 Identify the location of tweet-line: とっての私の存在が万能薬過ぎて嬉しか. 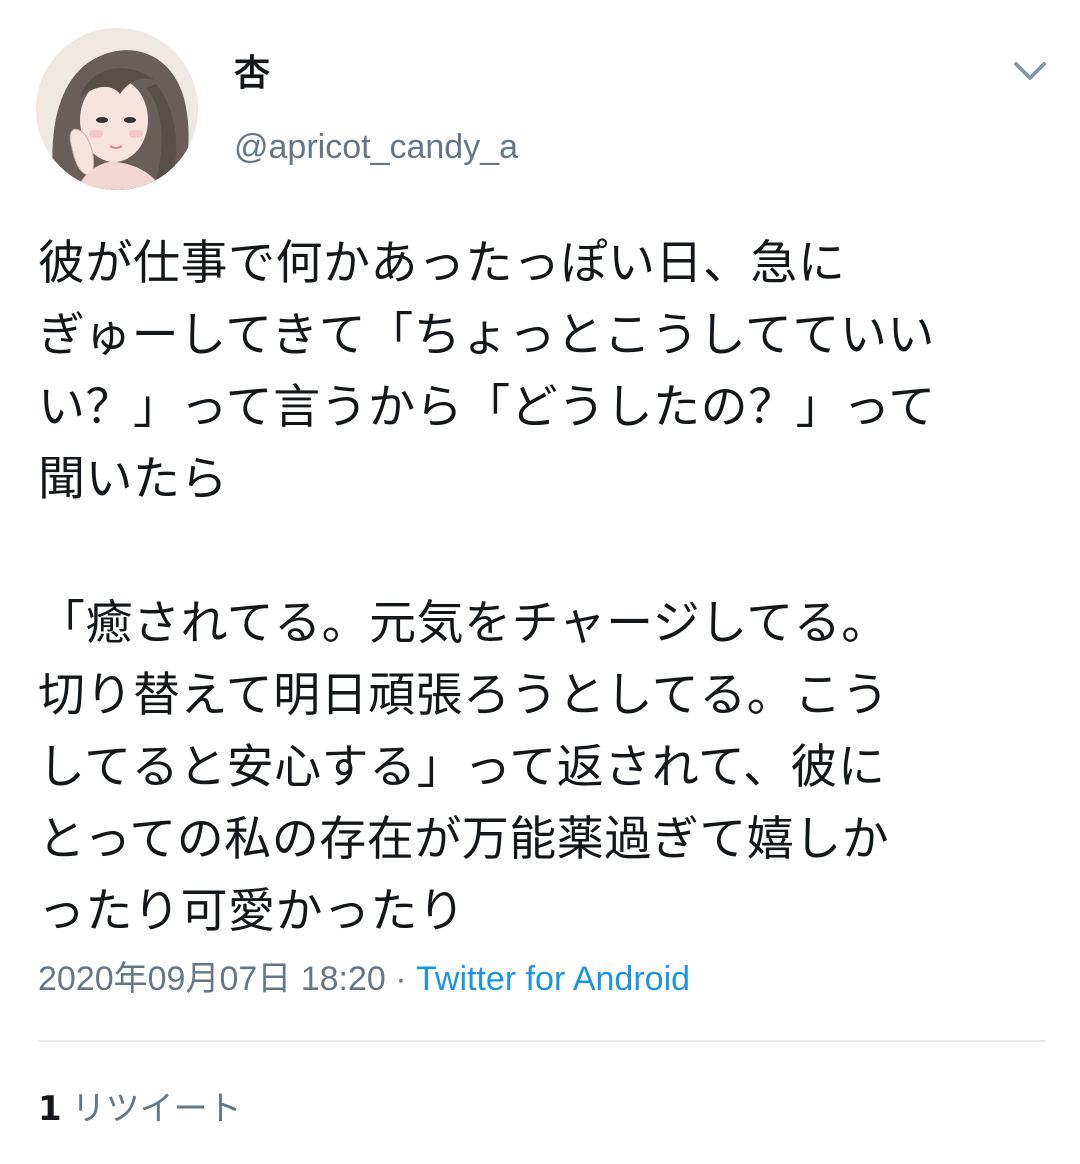
(464, 839).